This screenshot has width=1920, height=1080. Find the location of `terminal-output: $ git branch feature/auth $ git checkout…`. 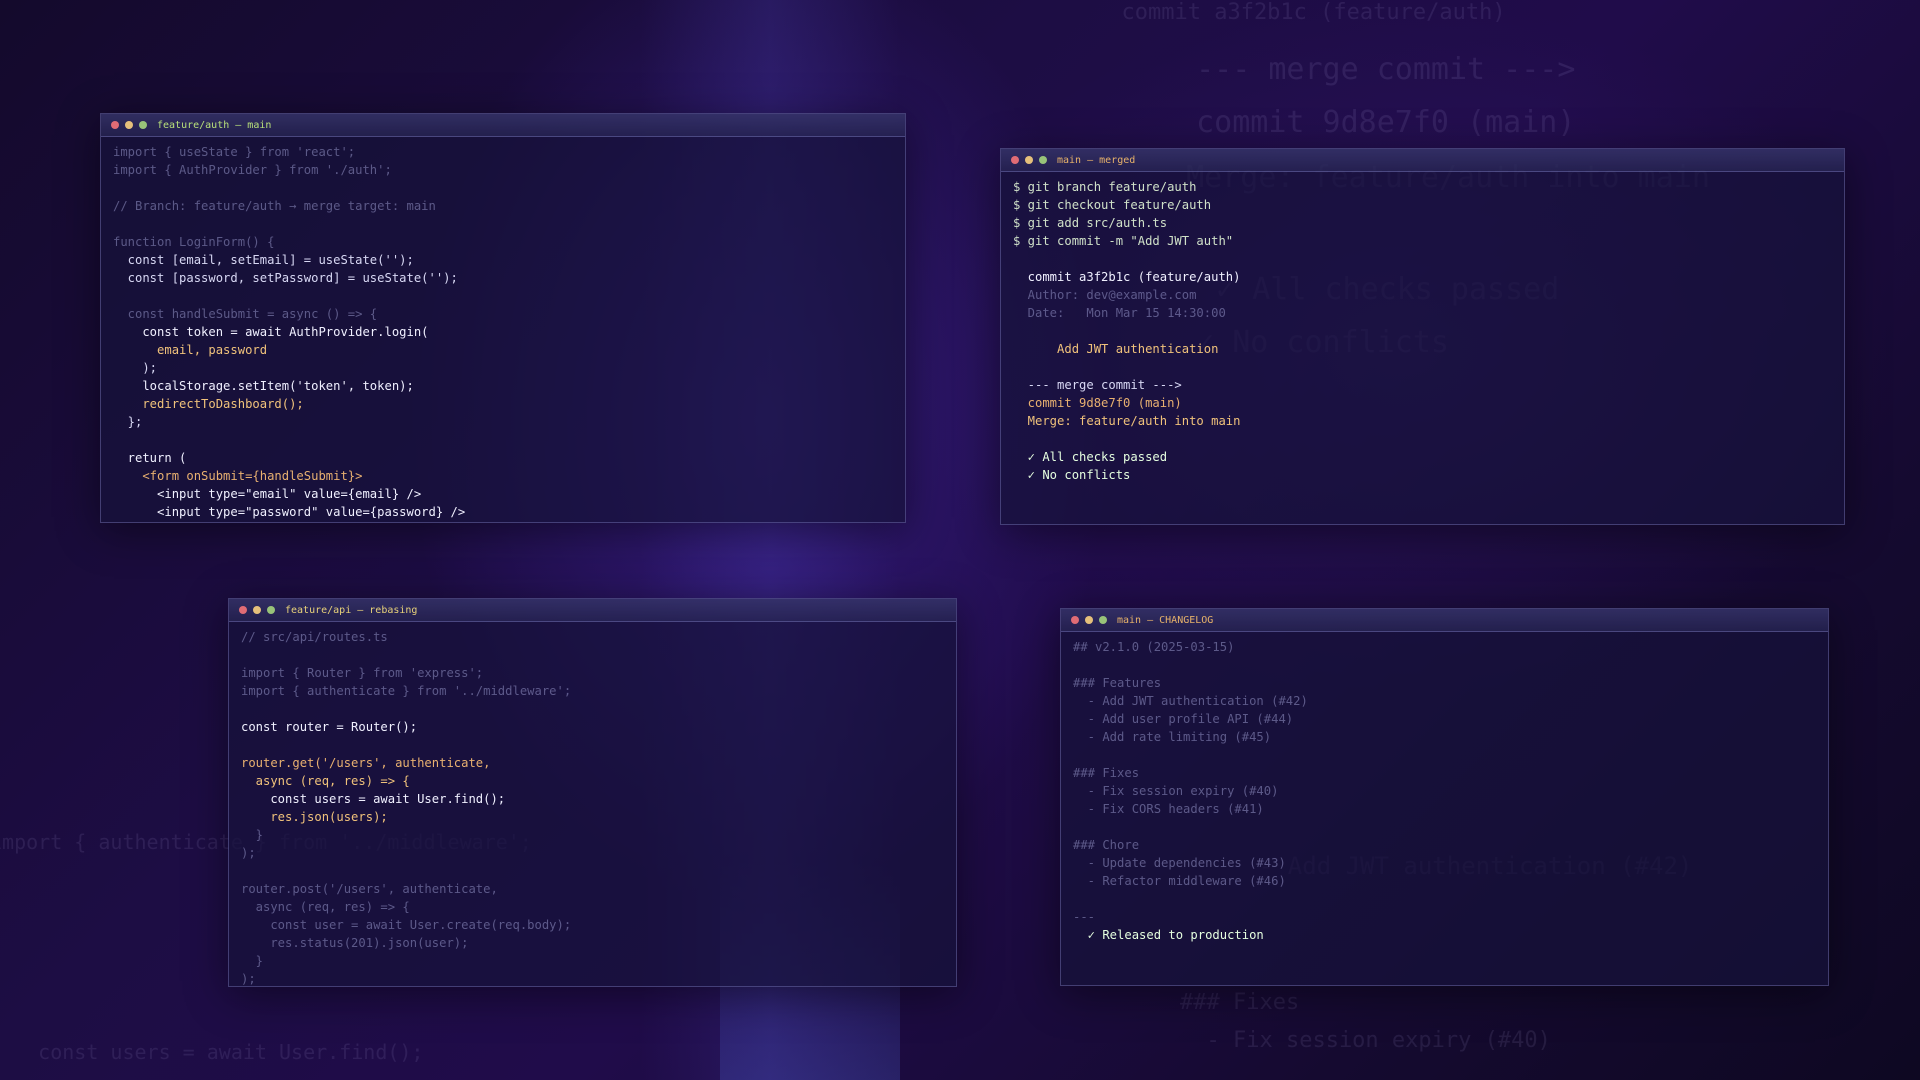

terminal-output: $ git branch feature/auth $ git checkout… is located at coordinates (1422, 331).